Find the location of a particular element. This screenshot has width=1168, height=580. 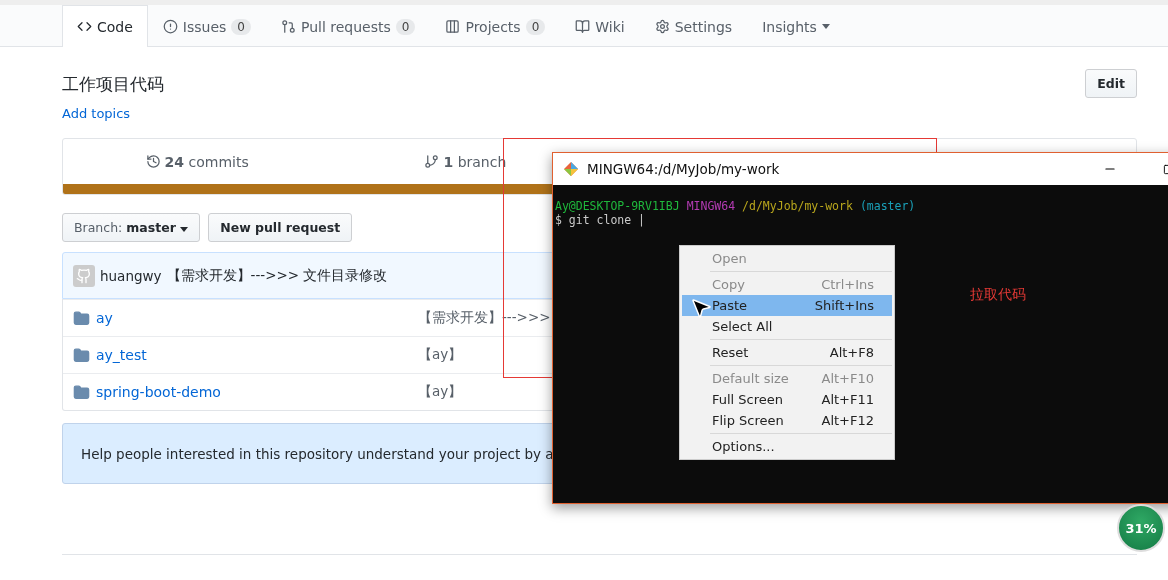

book-icon is located at coordinates (583, 26).